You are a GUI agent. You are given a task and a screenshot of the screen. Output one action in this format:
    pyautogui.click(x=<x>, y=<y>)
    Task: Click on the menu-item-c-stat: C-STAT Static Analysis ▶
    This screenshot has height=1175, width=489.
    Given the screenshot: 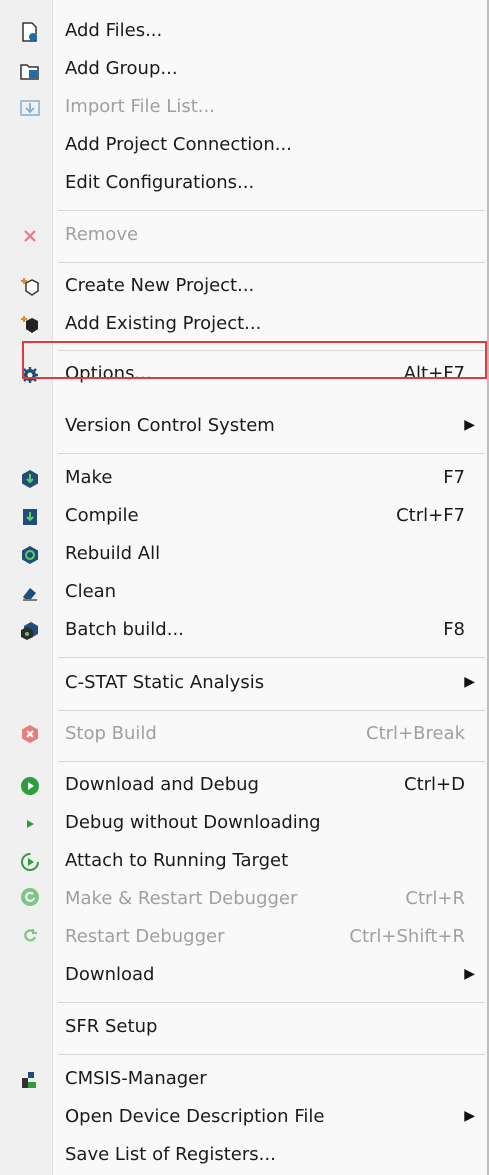 What is the action you would take?
    pyautogui.click(x=243, y=684)
    